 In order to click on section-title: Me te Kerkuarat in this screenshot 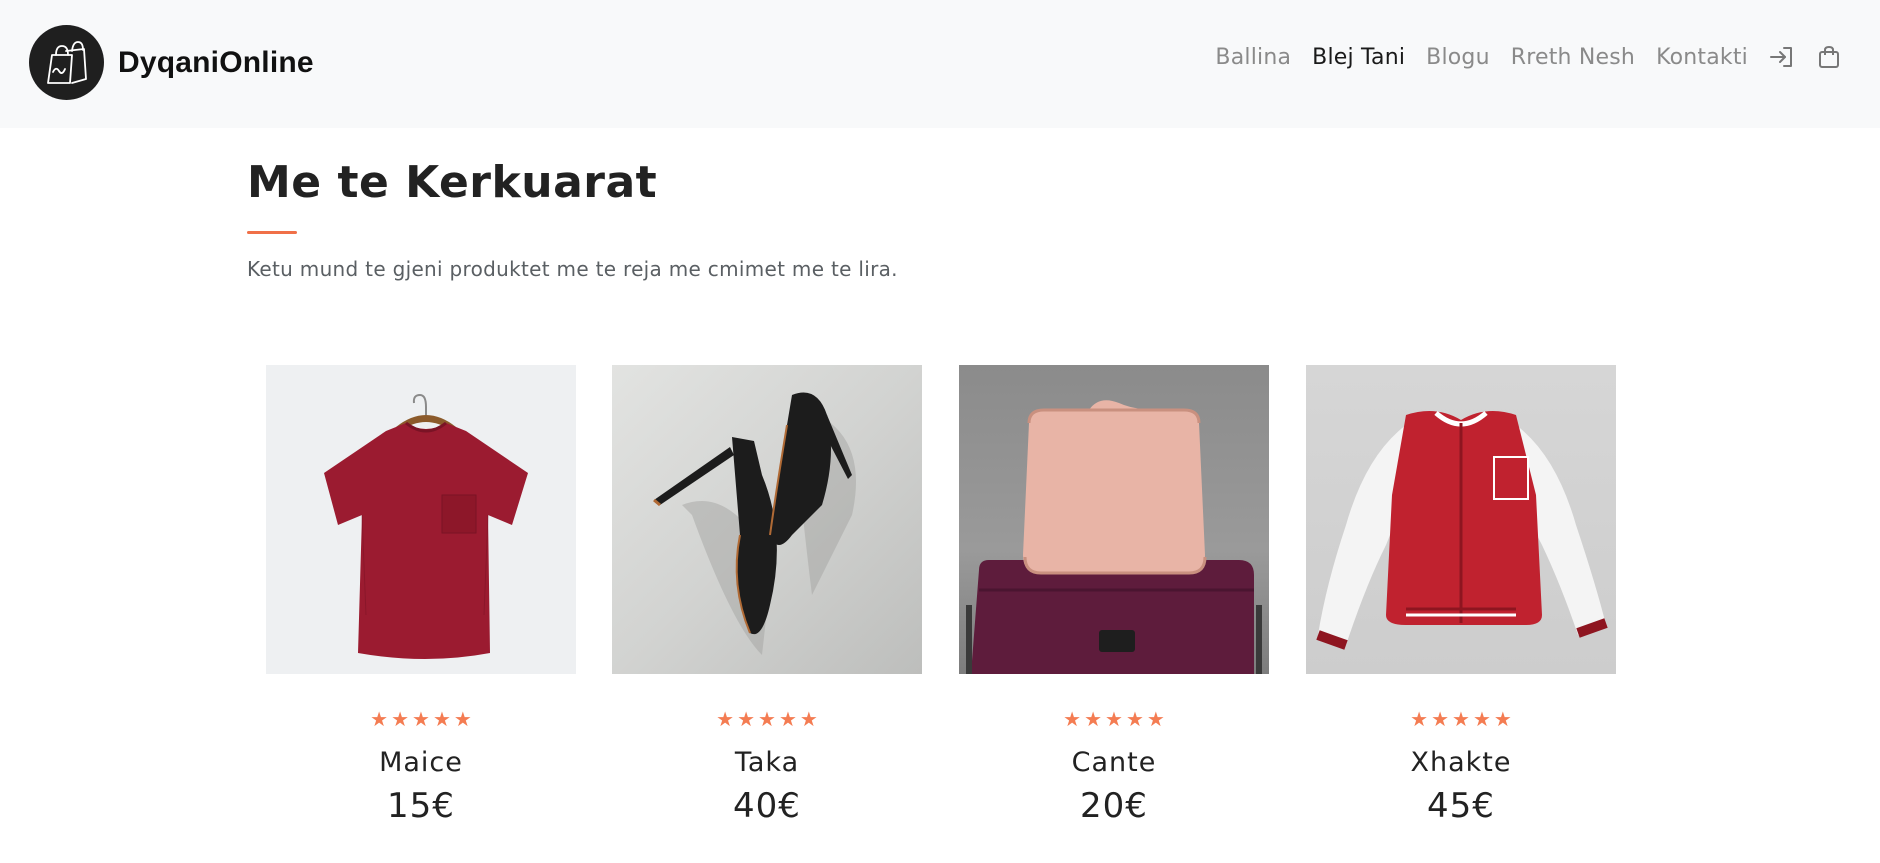, I will do `click(452, 182)`.